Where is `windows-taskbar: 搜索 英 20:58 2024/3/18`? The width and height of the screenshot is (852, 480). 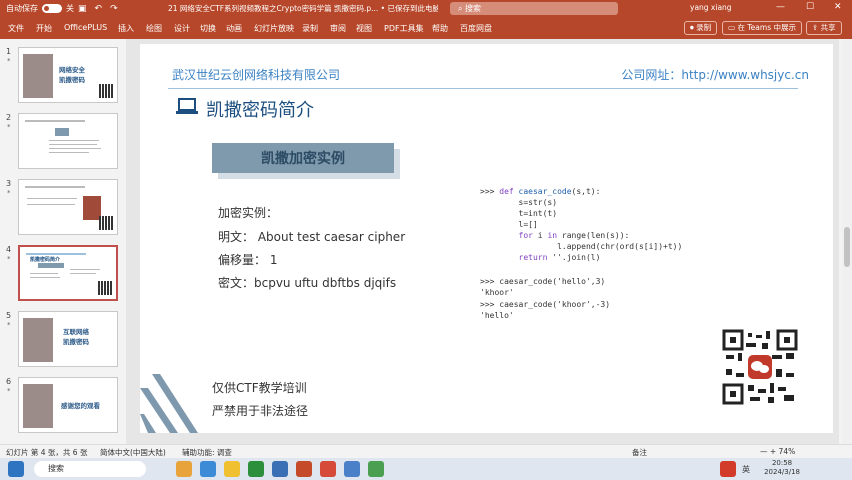 windows-taskbar: 搜索 英 20:58 2024/3/18 is located at coordinates (426, 469).